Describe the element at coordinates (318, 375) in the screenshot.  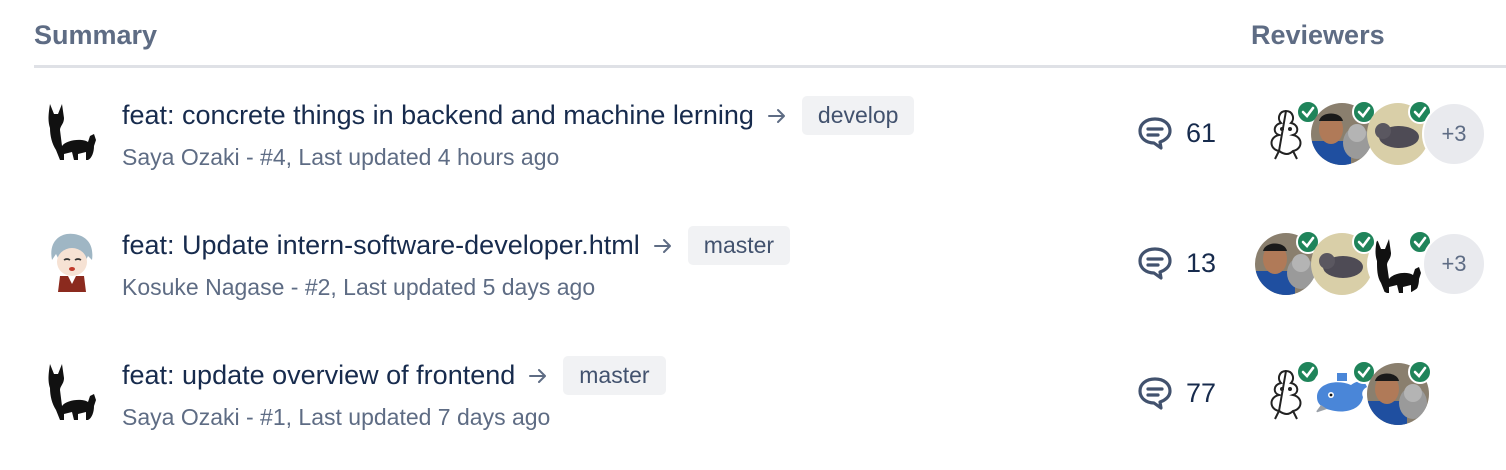
I see `pr-title-link: feat: update overview of frontend` at that location.